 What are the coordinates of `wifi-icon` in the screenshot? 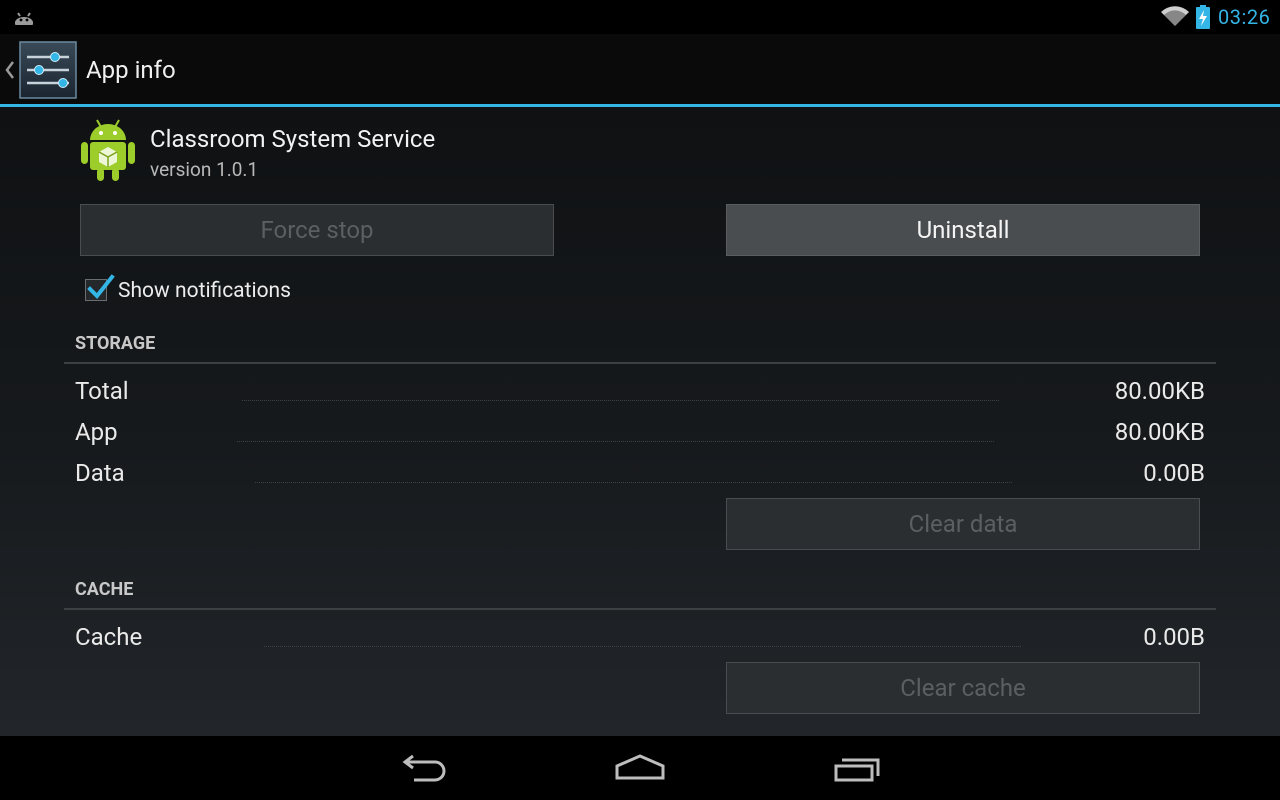 It's located at (1175, 18).